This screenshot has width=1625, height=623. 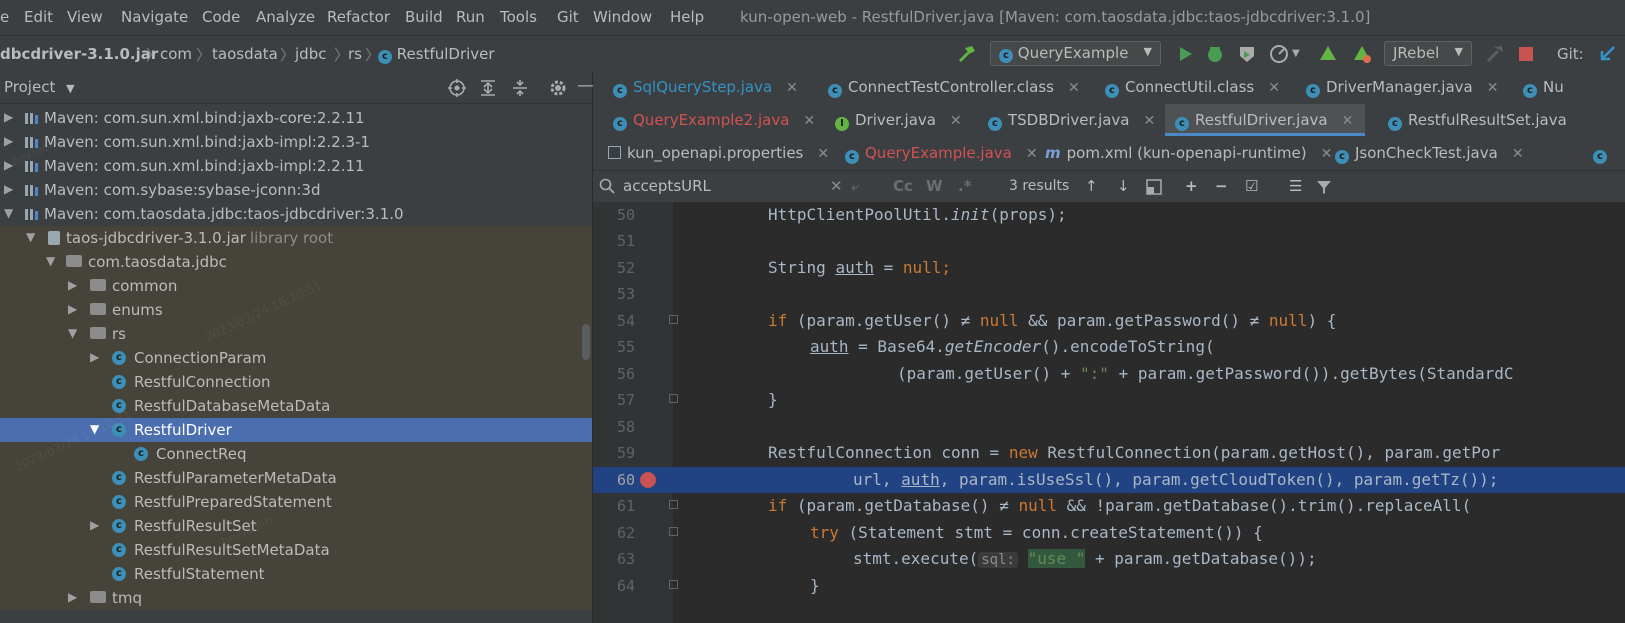 What do you see at coordinates (296, 334) in the screenshot?
I see `tree-item: ▼ rs` at bounding box center [296, 334].